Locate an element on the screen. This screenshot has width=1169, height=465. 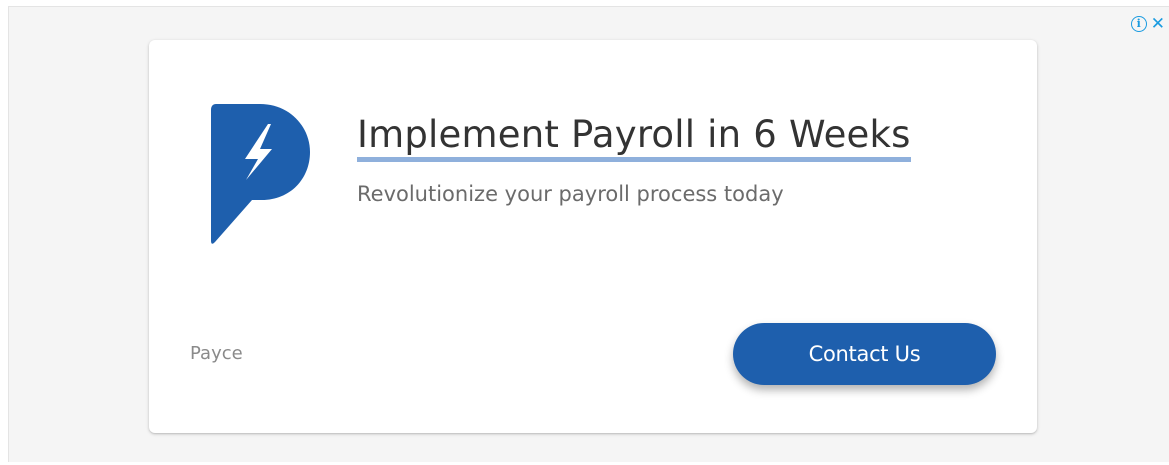
adchoices-bar: i ✕ is located at coordinates (1147, 24).